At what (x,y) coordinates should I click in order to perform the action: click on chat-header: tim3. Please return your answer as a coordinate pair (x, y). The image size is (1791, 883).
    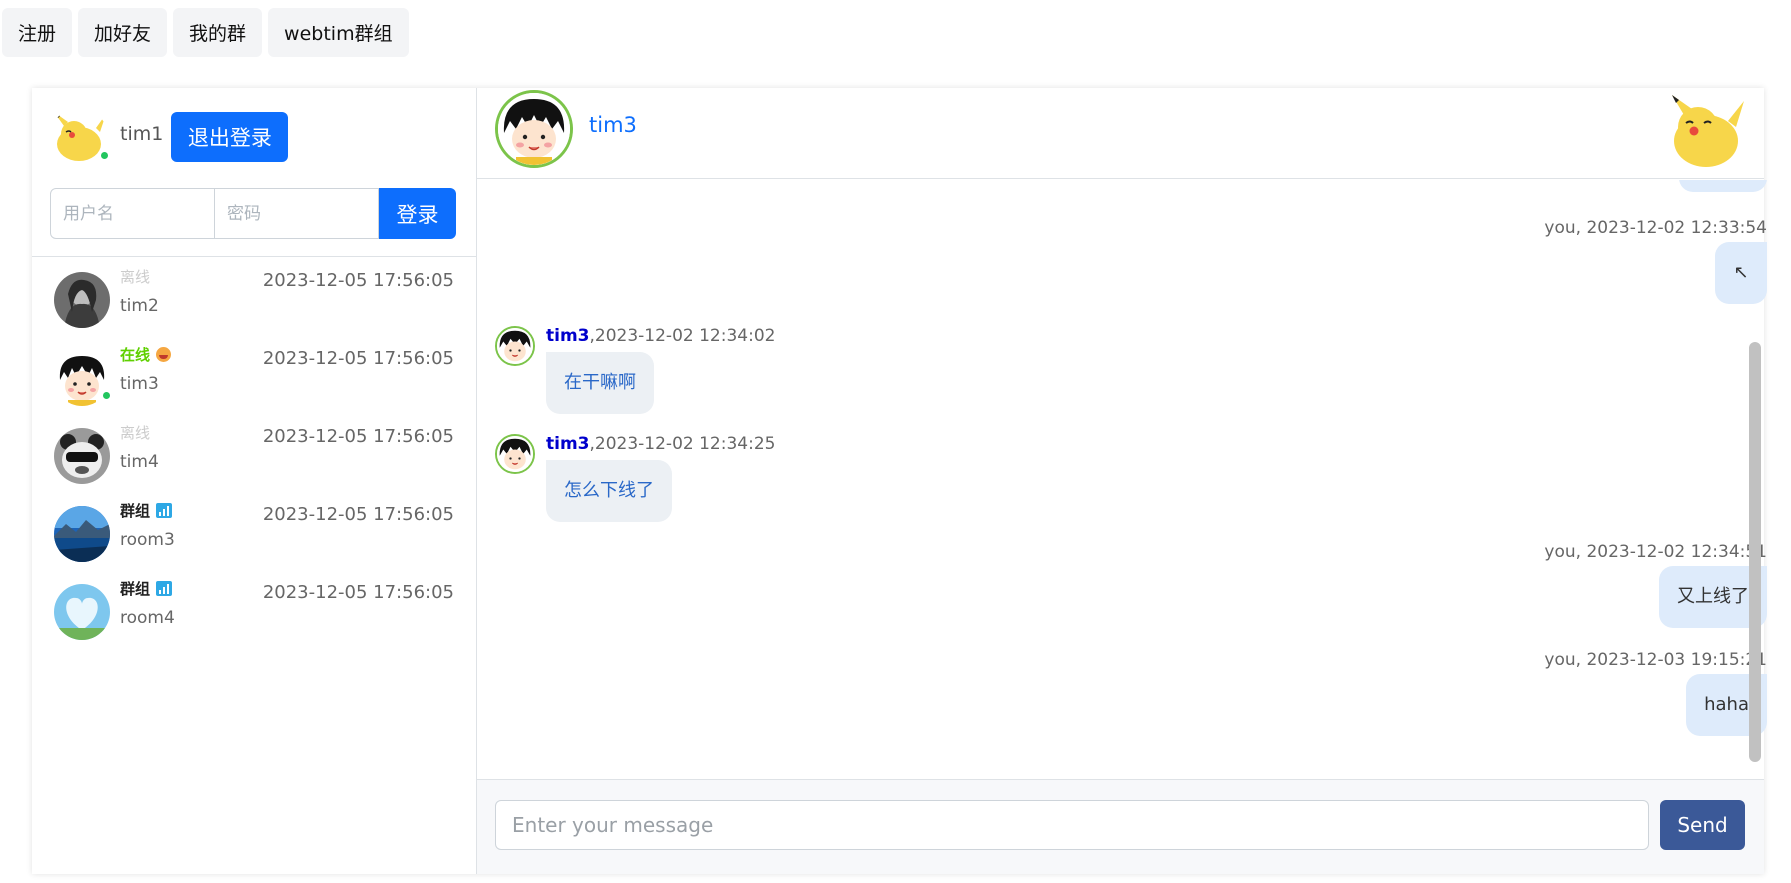
    Looking at the image, I should click on (1120, 133).